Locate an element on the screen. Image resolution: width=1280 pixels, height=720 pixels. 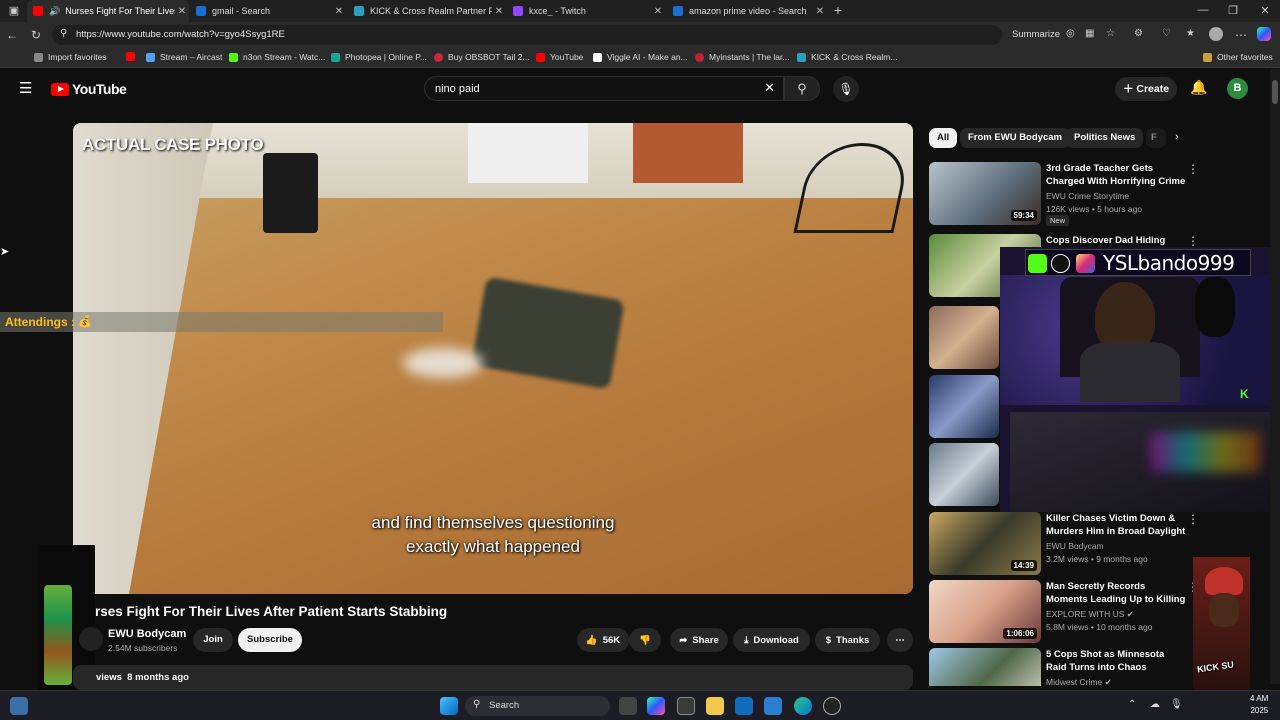
chip-all: All is located at coordinates (943, 138).